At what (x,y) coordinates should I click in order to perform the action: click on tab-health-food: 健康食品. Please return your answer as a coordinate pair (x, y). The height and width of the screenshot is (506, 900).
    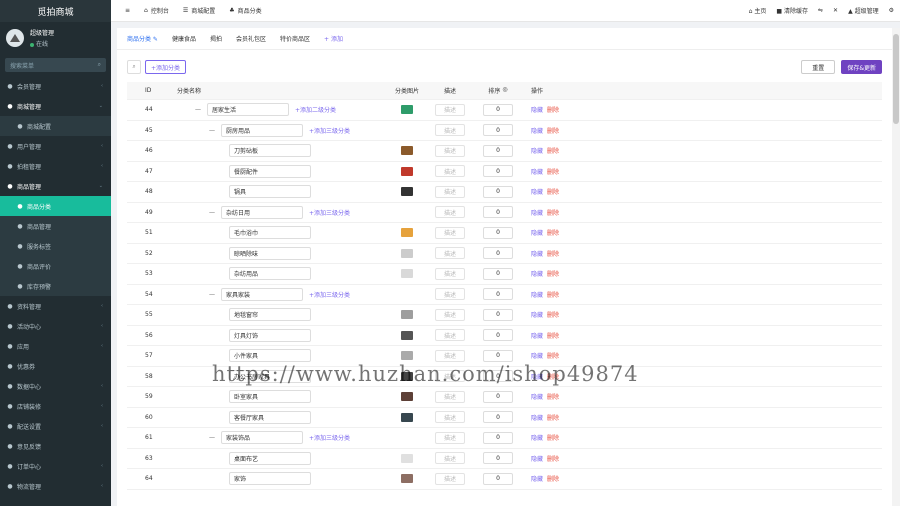
    Looking at the image, I should click on (184, 38).